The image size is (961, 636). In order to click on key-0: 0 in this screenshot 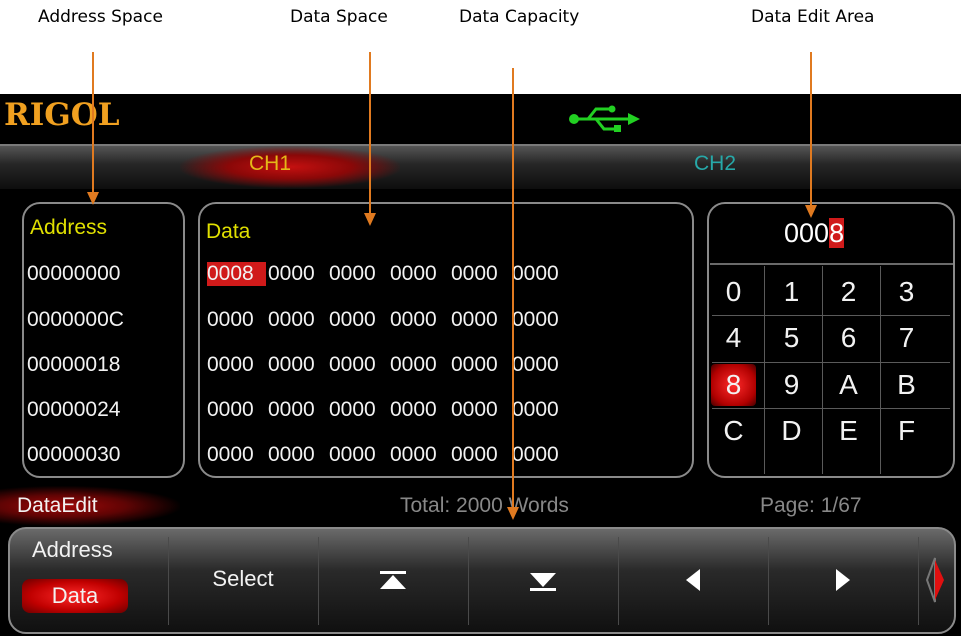, I will do `click(733, 292)`.